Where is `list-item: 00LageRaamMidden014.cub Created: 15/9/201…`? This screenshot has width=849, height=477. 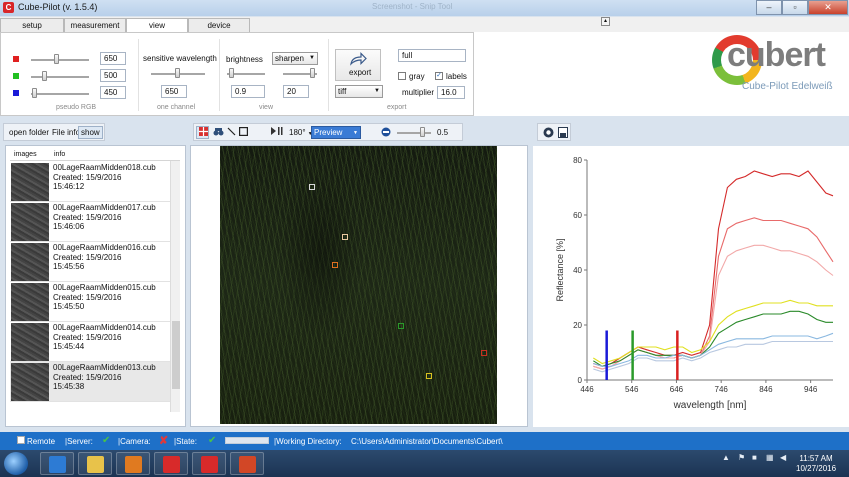 list-item: 00LageRaamMidden014.cub Created: 15/9/201… is located at coordinates (90, 342).